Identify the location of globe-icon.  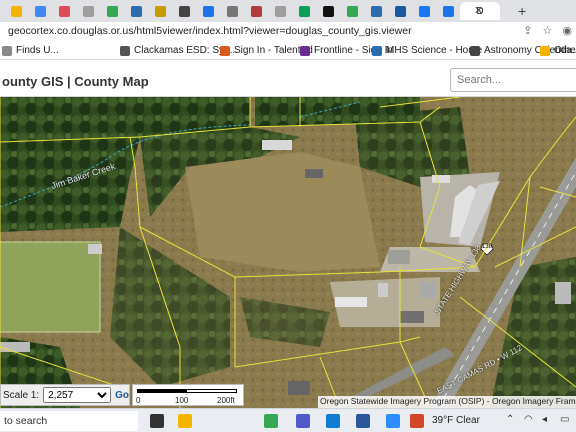
(448, 11).